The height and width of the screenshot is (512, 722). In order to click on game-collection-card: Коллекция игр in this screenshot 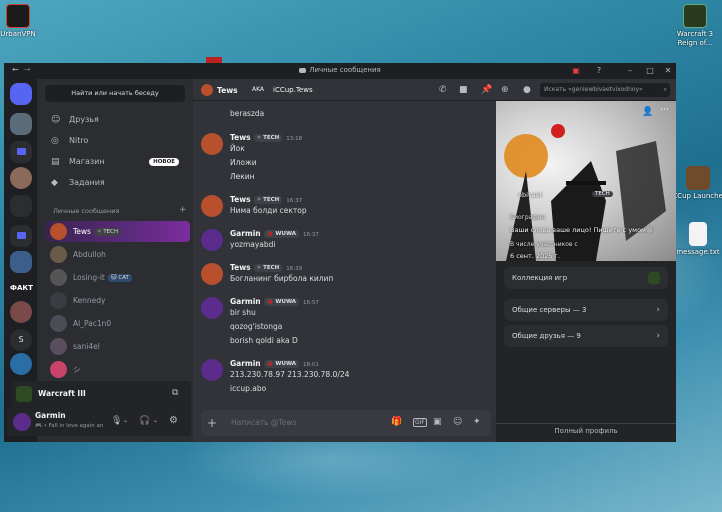, I will do `click(586, 278)`.